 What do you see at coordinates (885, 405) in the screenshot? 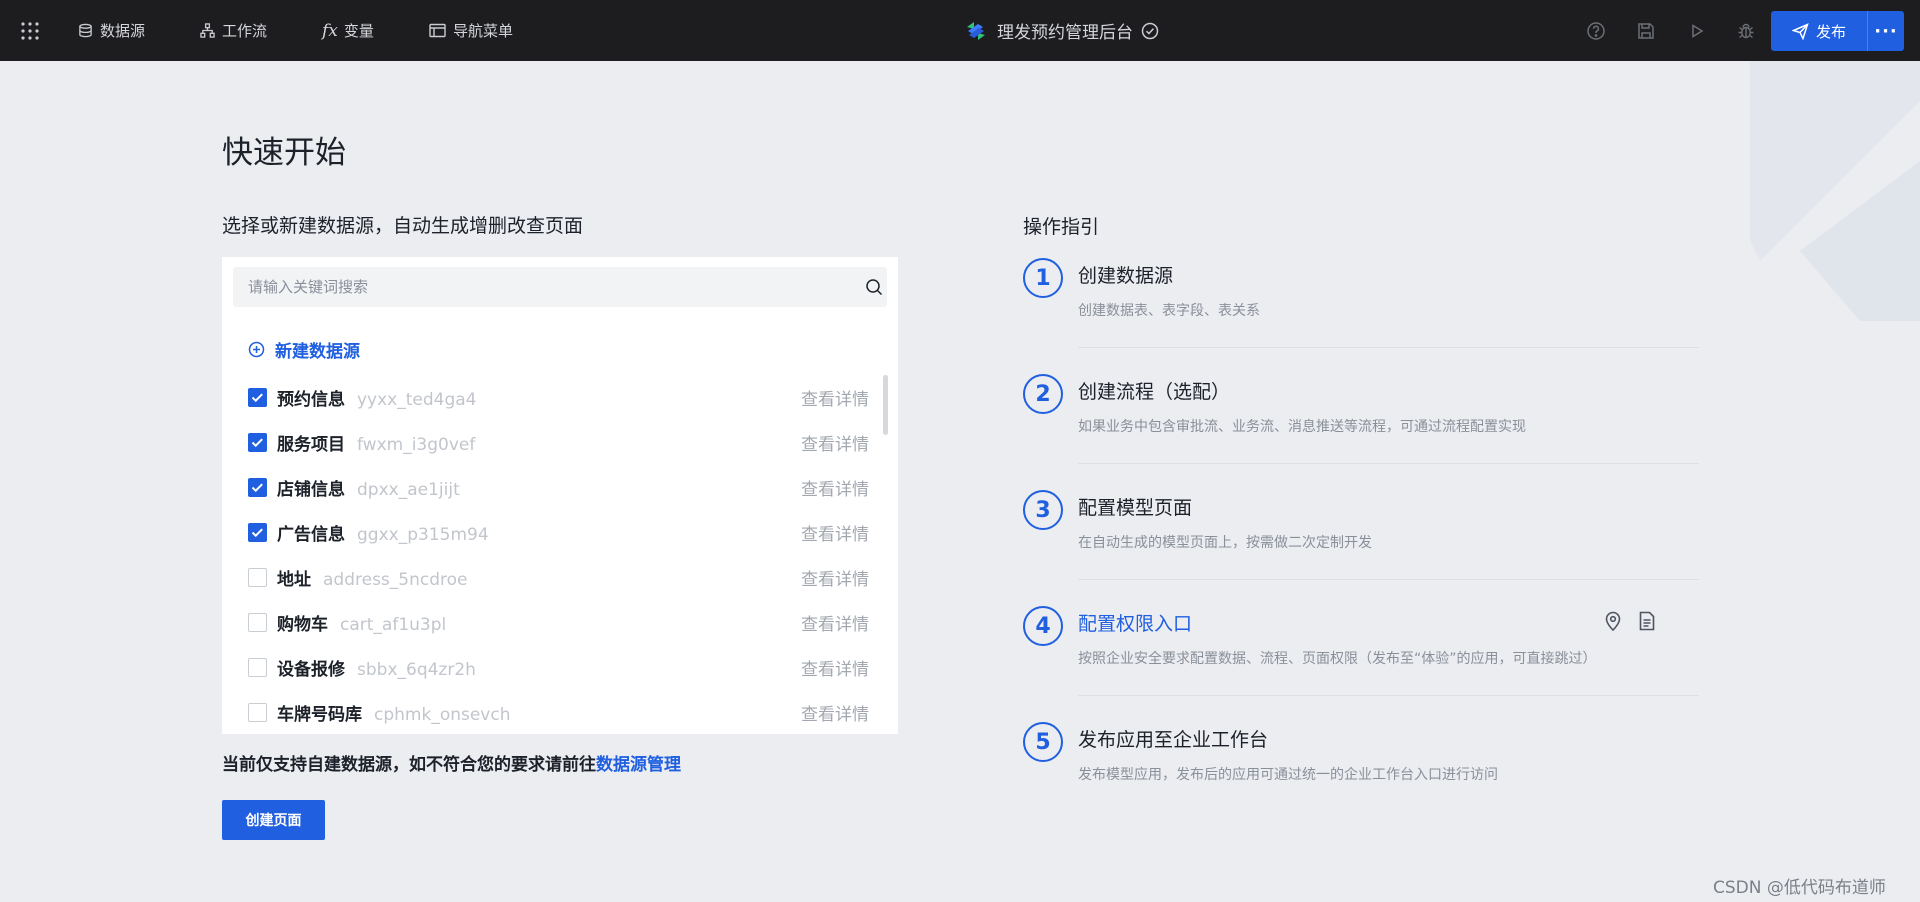
I see `list-scrollbar` at bounding box center [885, 405].